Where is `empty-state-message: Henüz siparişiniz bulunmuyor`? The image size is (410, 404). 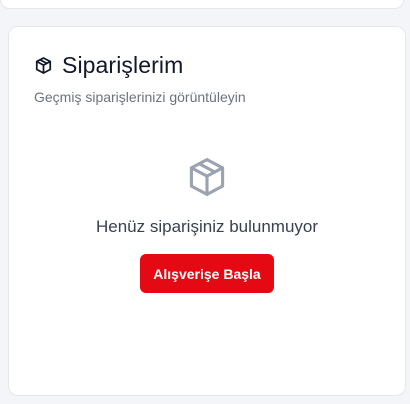 empty-state-message: Henüz siparişiniz bulunmuyor is located at coordinates (207, 226).